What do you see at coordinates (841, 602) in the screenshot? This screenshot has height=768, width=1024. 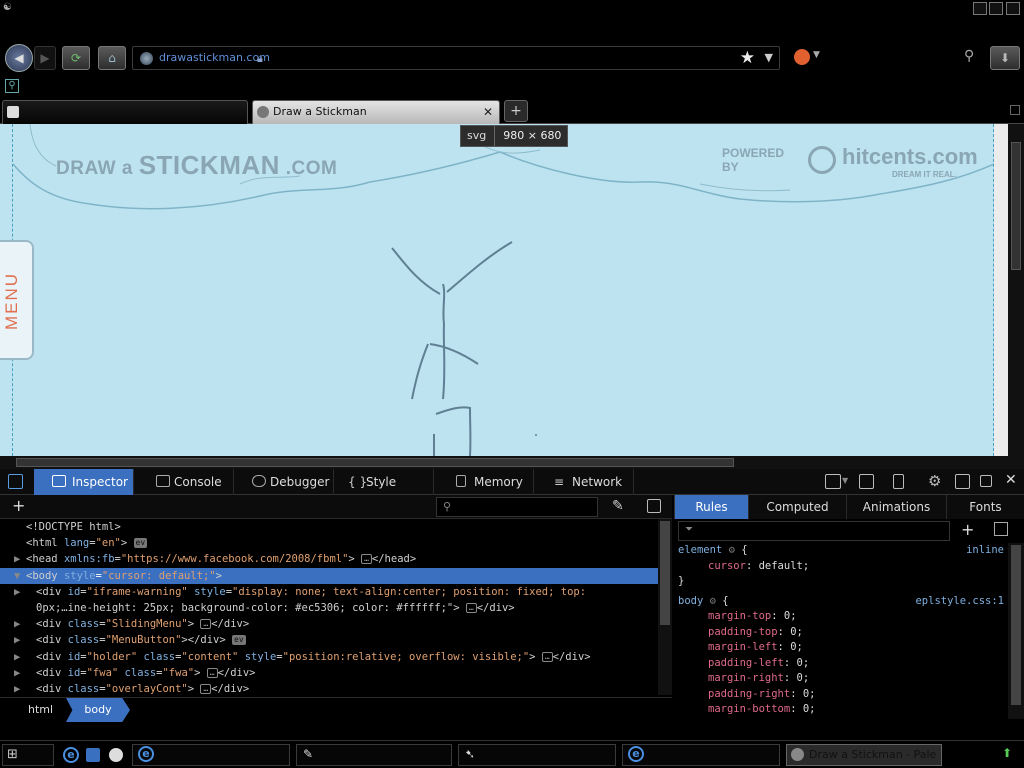 I see `rule-selector: body ⚙ {eplstyle.css:1` at bounding box center [841, 602].